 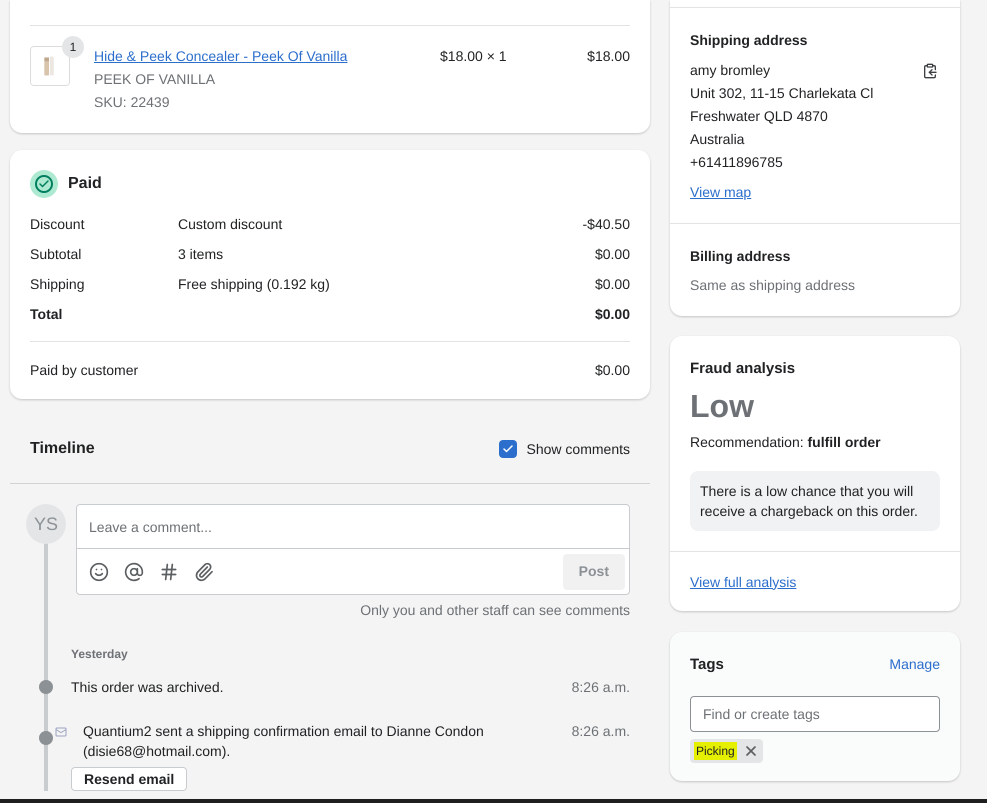 I want to click on fraud-title: Fraud analysis, so click(x=743, y=369).